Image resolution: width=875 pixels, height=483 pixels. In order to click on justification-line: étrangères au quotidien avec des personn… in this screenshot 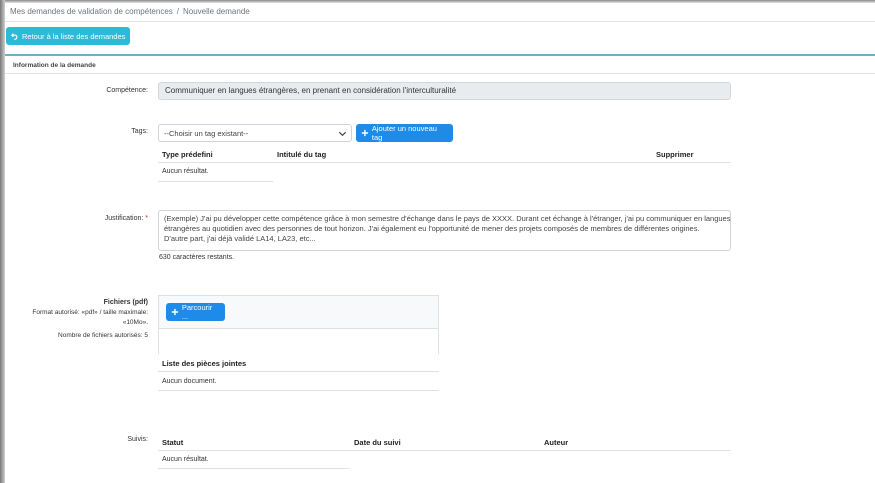, I will do `click(432, 228)`.